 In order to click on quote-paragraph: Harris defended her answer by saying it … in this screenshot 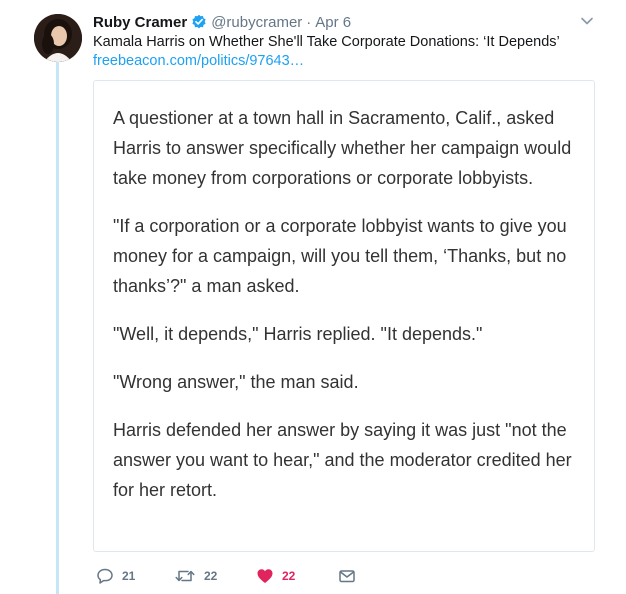, I will do `click(342, 460)`.